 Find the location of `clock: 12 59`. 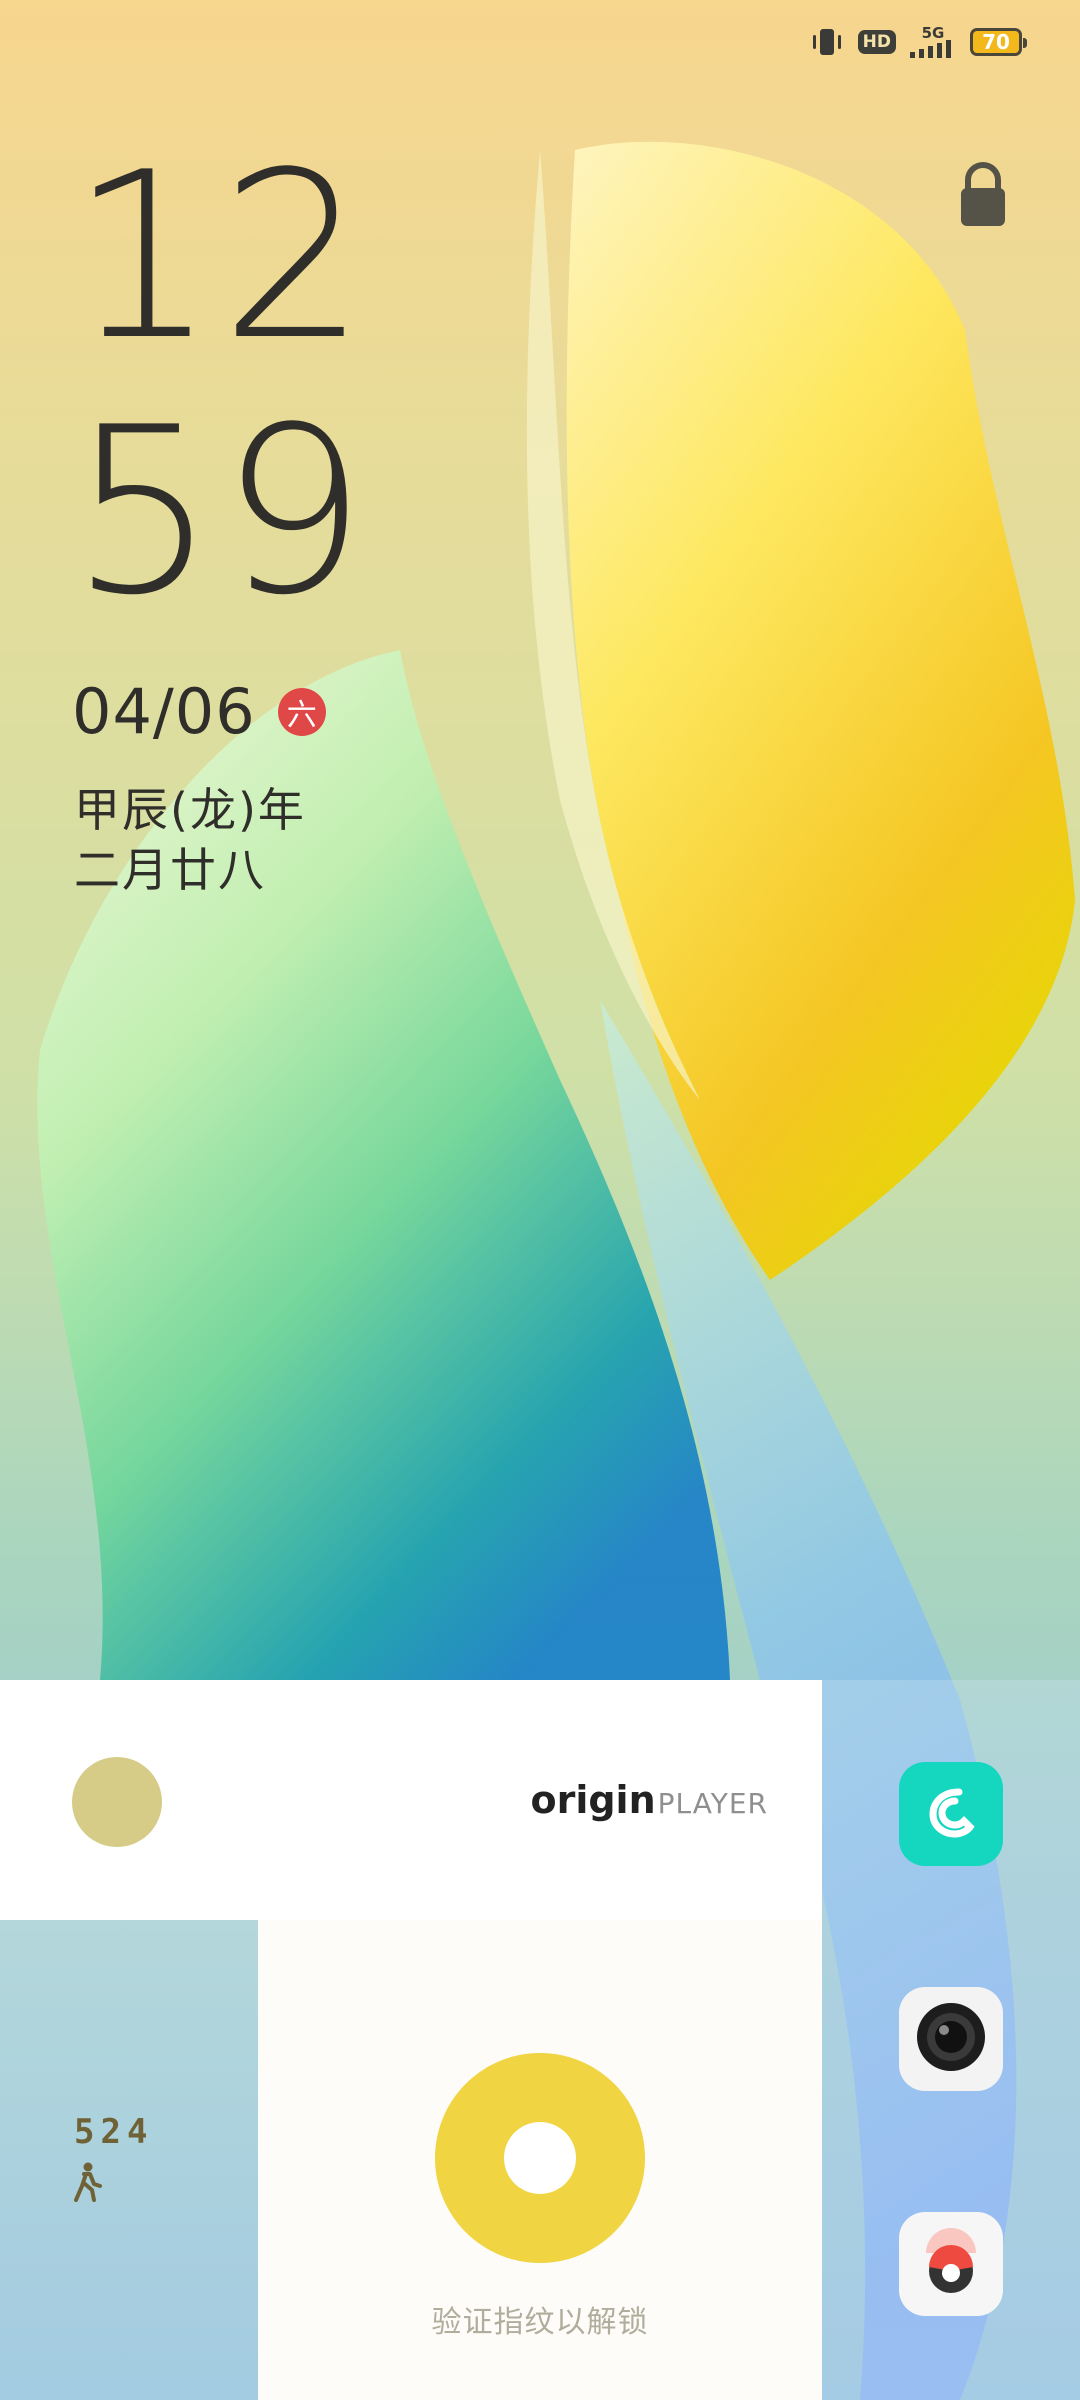

clock: 12 59 is located at coordinates (220, 385).